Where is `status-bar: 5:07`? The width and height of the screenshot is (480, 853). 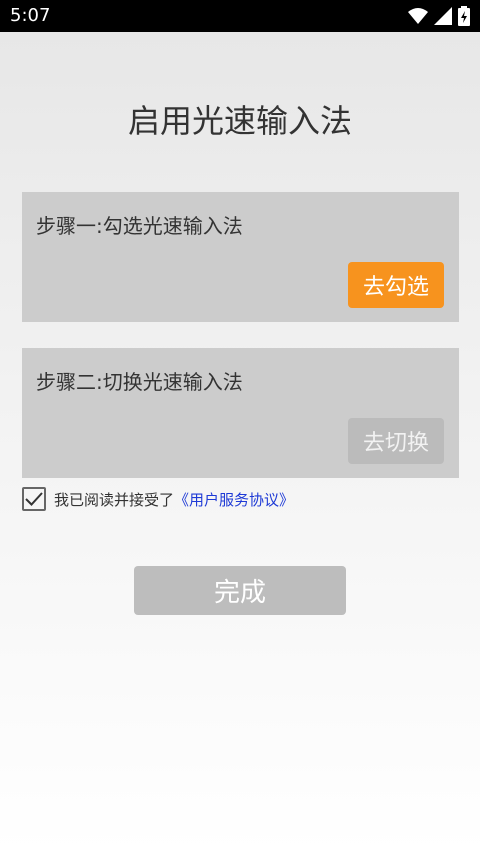
status-bar: 5:07 is located at coordinates (240, 16).